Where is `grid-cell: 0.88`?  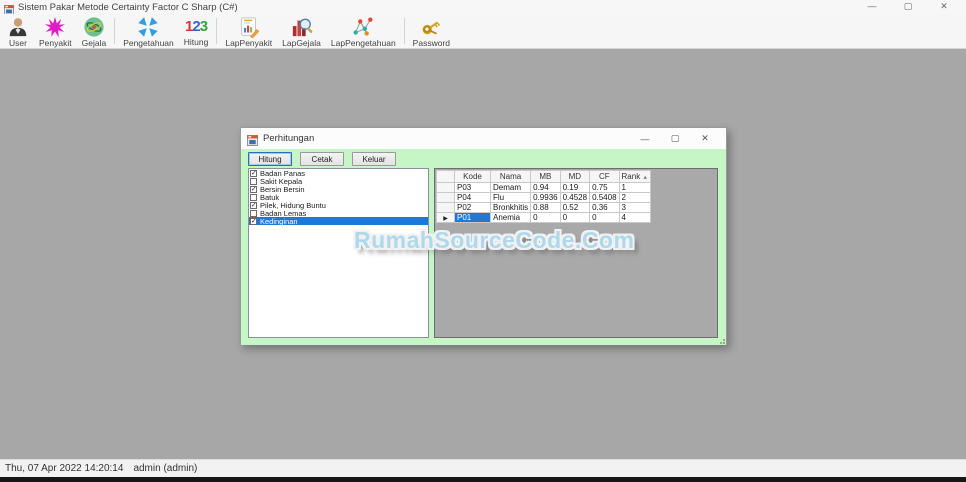 grid-cell: 0.88 is located at coordinates (545, 207).